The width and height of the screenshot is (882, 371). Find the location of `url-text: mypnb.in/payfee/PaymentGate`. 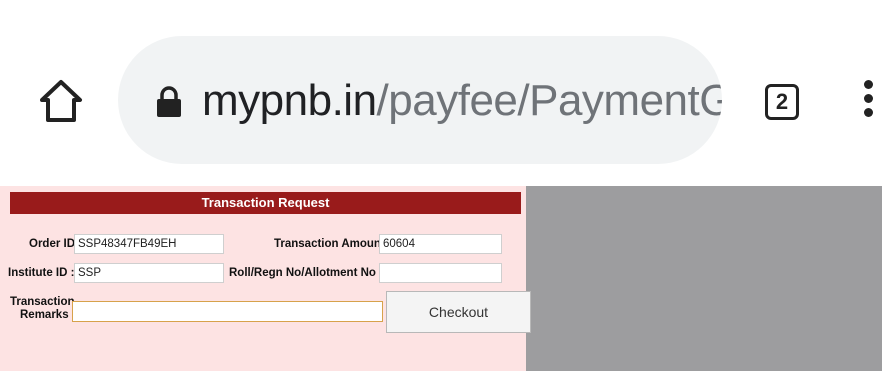

url-text: mypnb.in/payfee/PaymentGate is located at coordinates (462, 101).